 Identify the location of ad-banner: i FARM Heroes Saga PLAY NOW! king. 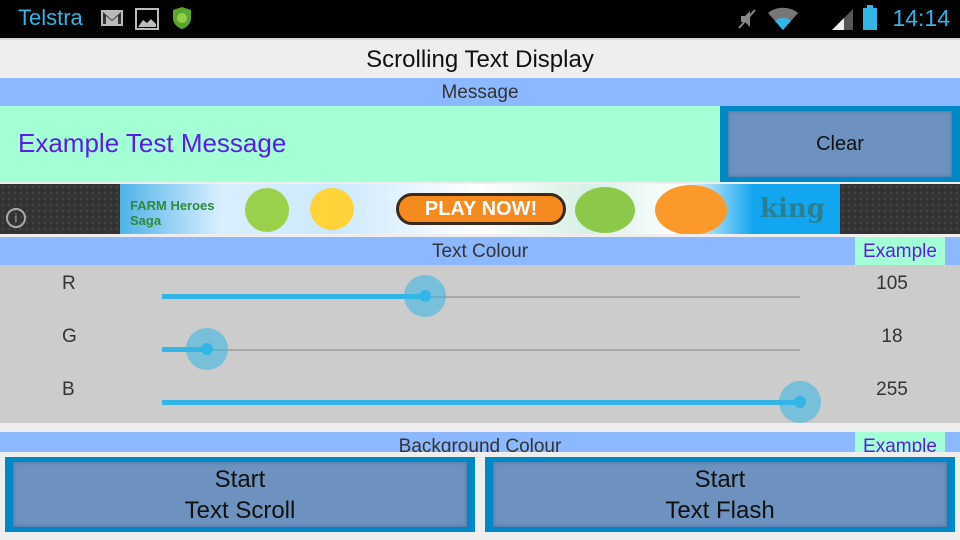
(480, 209).